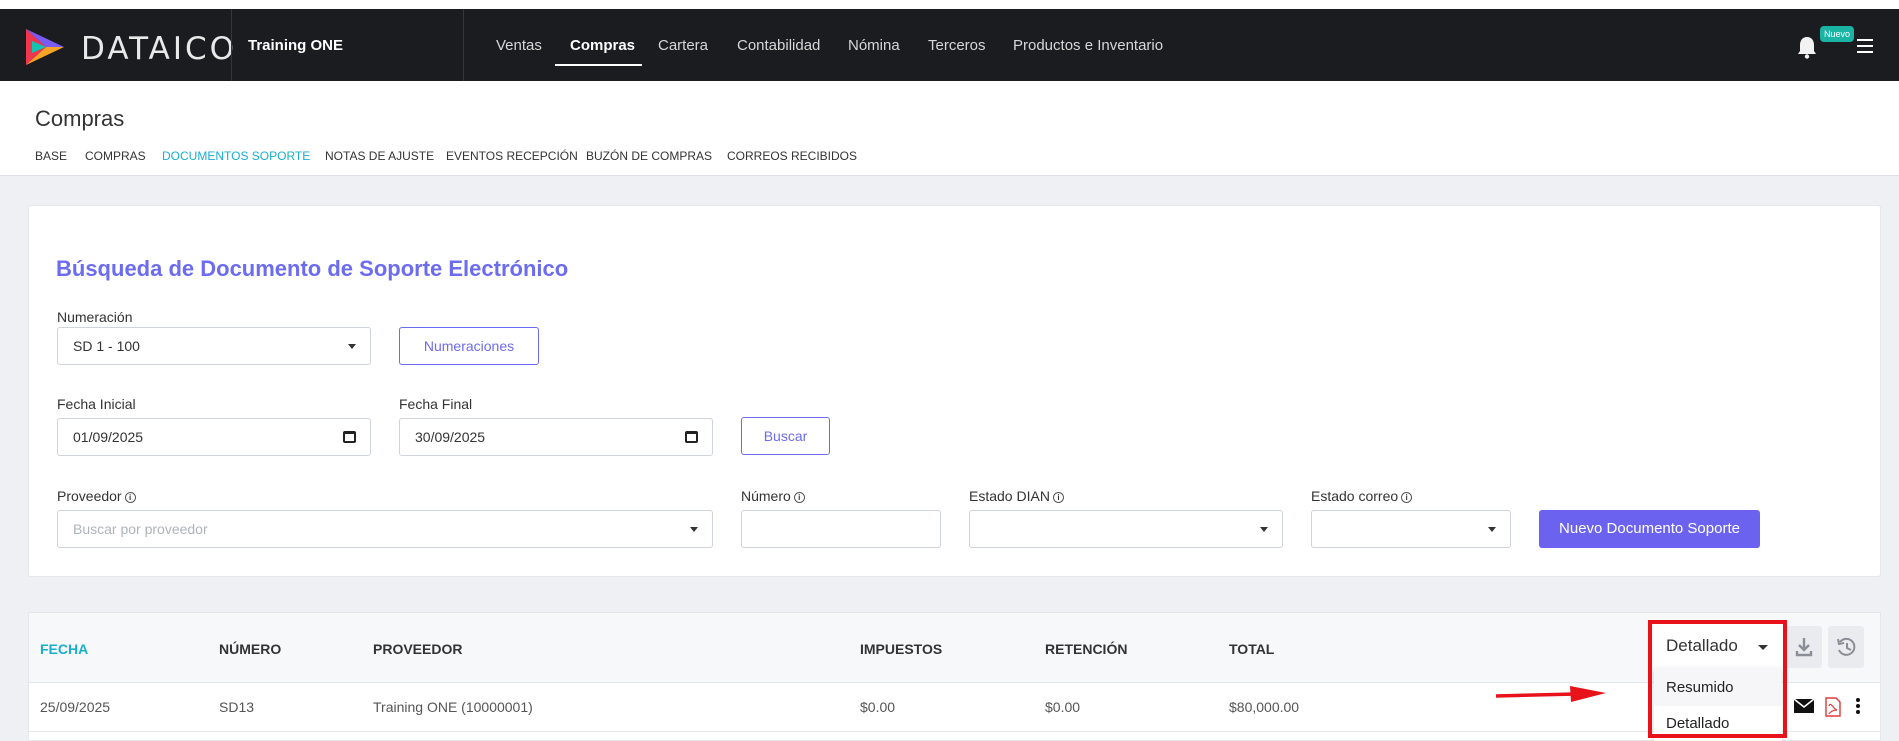  Describe the element at coordinates (418, 649) in the screenshot. I see `column-proveedor: PROVEEDOR` at that location.